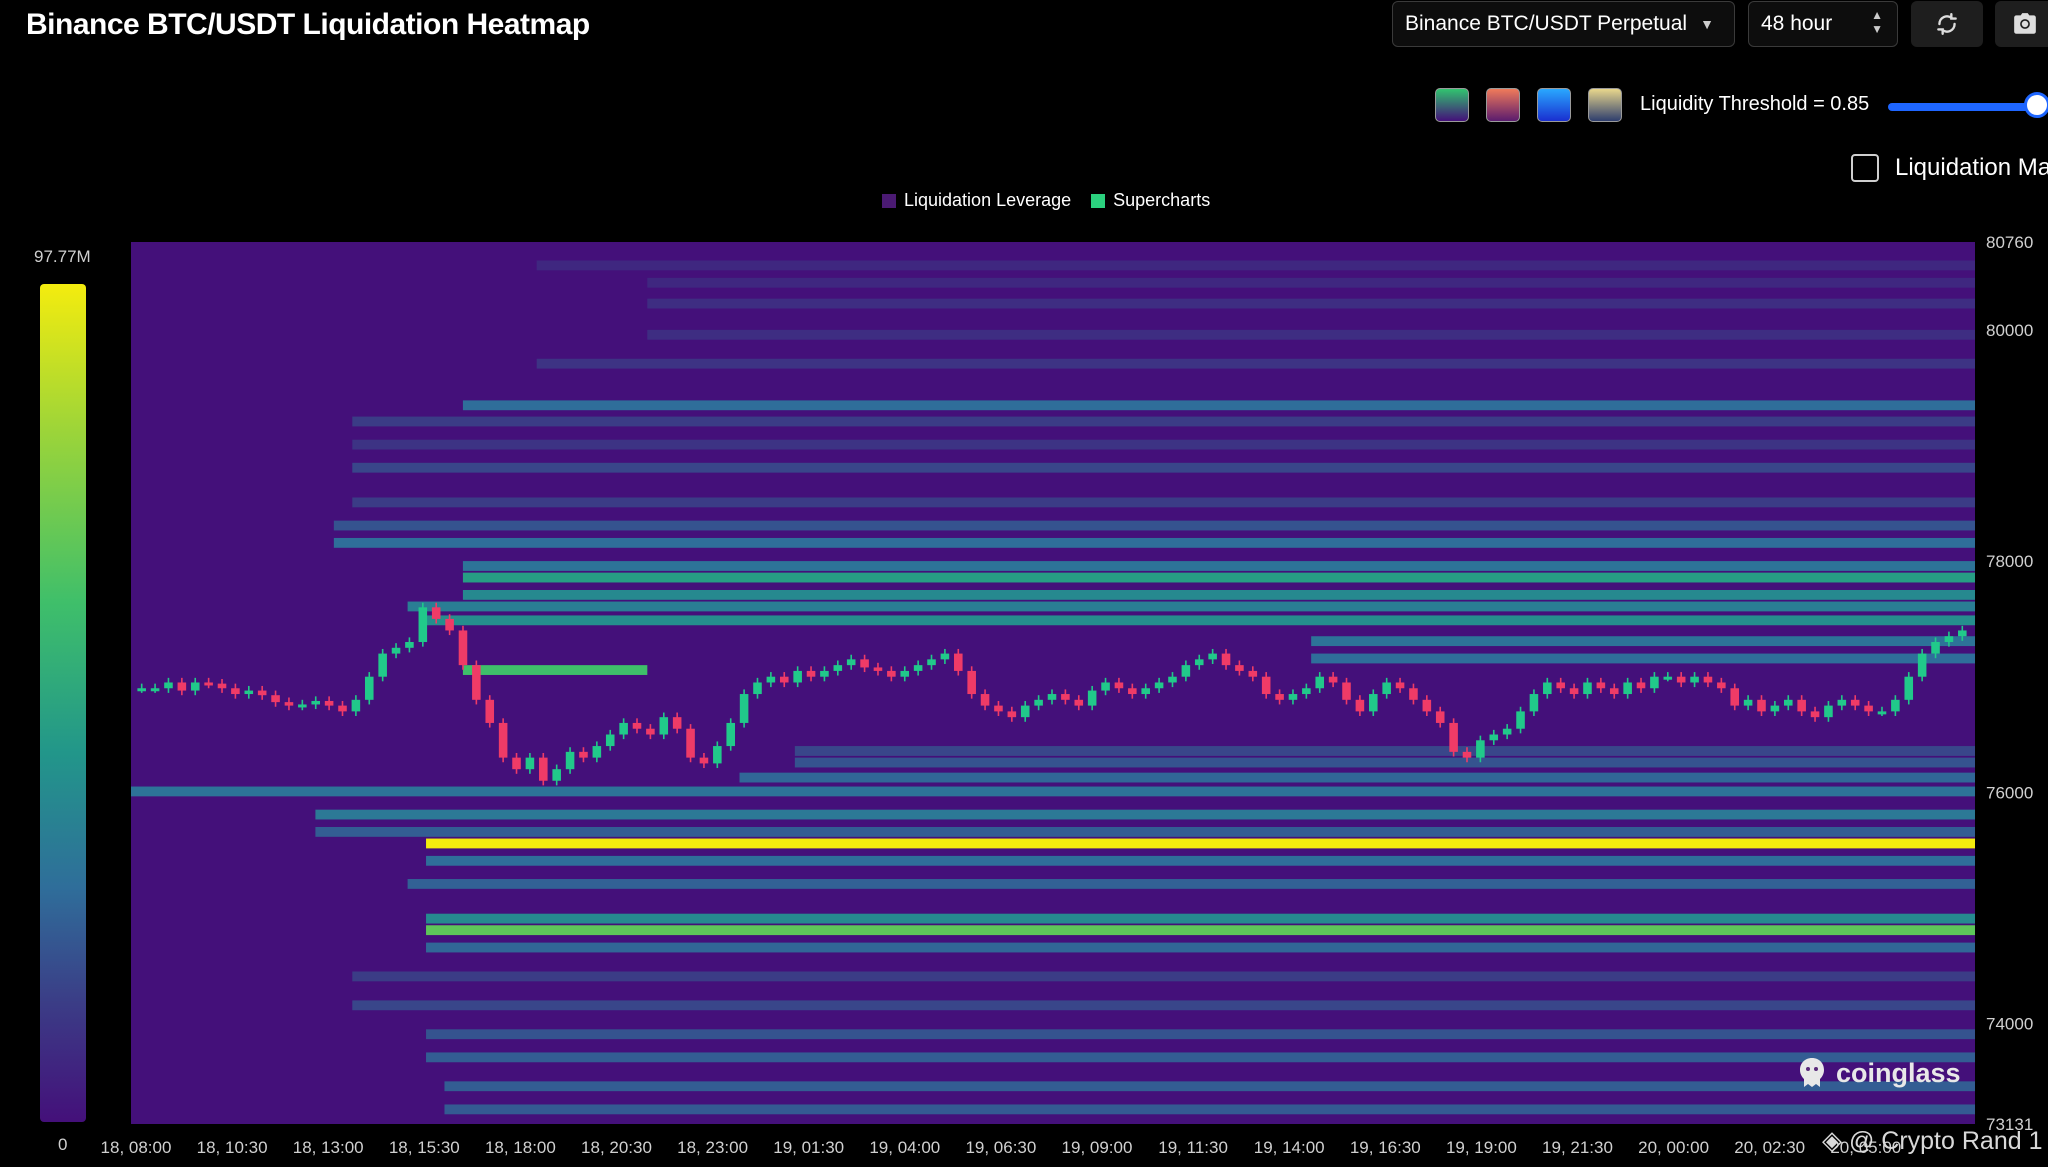  What do you see at coordinates (136, 1147) in the screenshot?
I see `x-tick-label: 18, 08:00` at bounding box center [136, 1147].